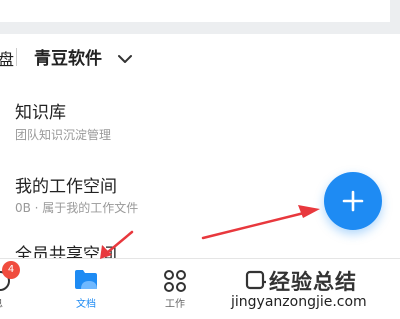  I want to click on list-item-title: 我的工作空间, so click(66, 187).